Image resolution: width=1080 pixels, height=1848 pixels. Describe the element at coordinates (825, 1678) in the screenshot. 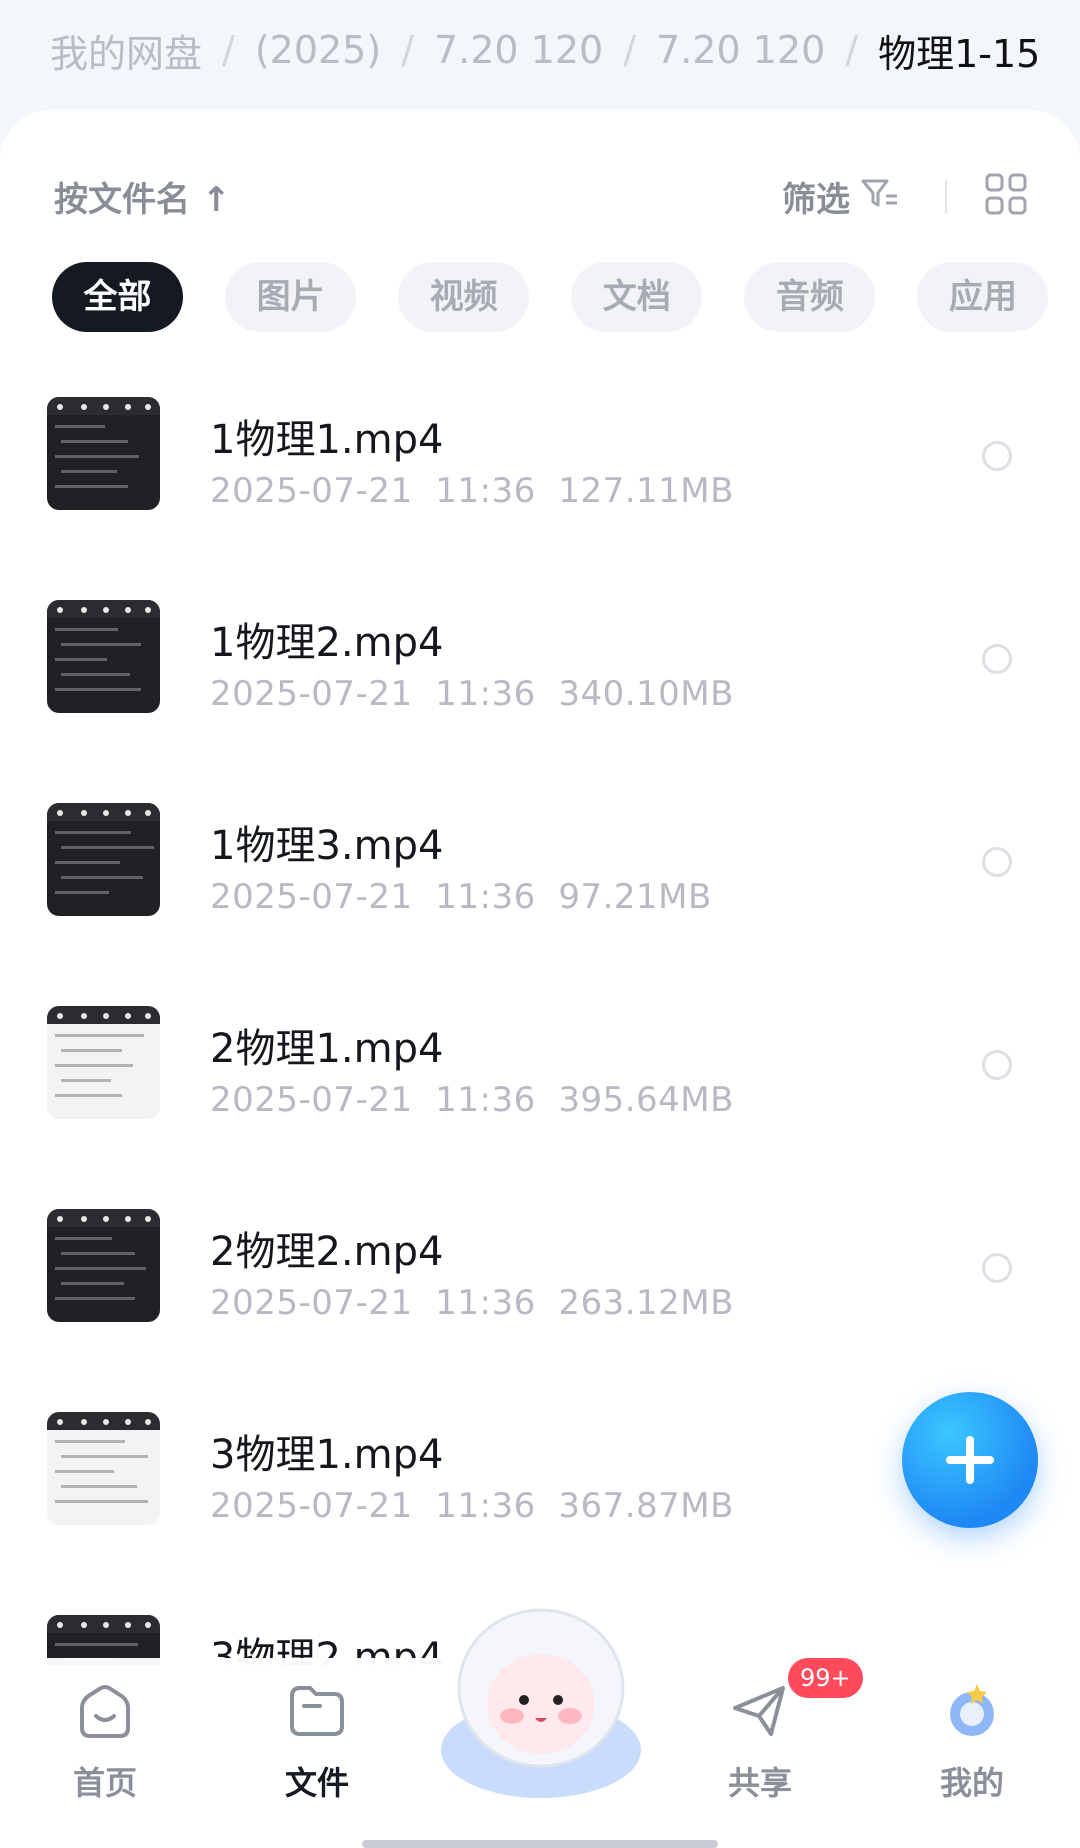

I see `share-badge: 99+` at that location.